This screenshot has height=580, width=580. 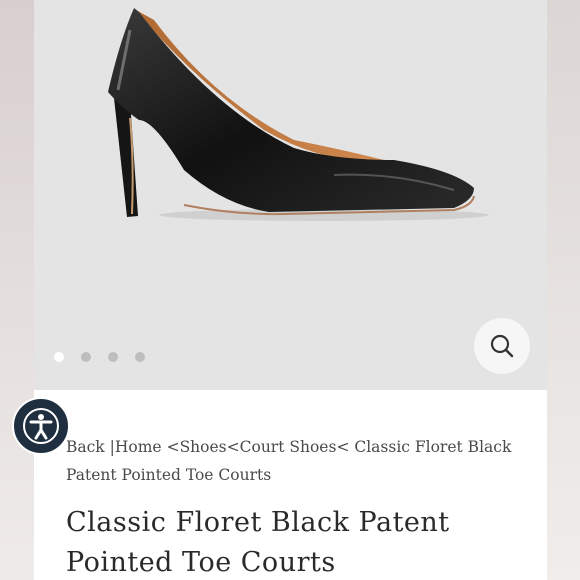 I want to click on accessibility-button, so click(x=41, y=426).